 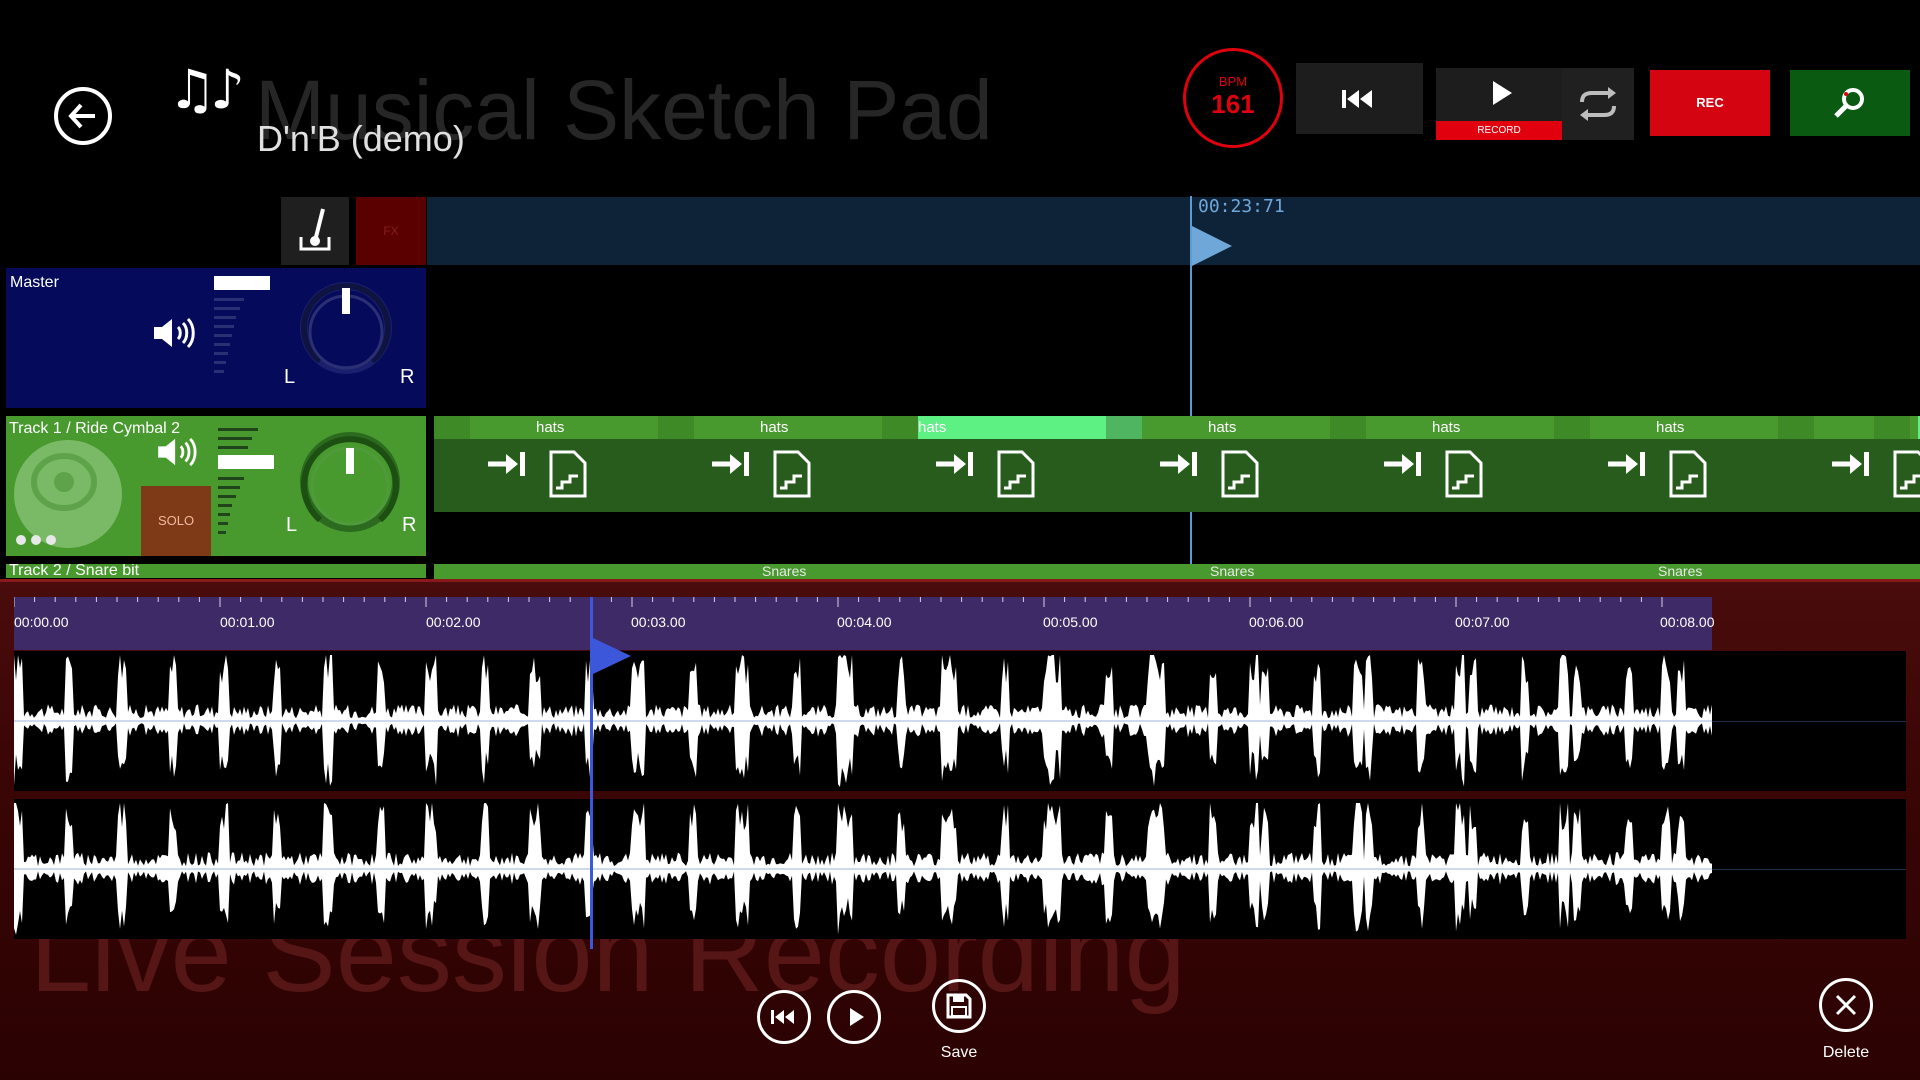 What do you see at coordinates (838, 602) in the screenshot?
I see `ruler-ticks` at bounding box center [838, 602].